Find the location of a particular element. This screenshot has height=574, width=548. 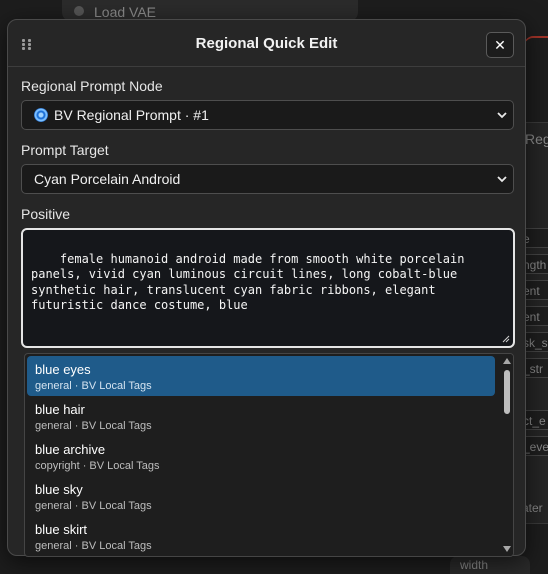

background-node-title: Regio is located at coordinates (536, 139).